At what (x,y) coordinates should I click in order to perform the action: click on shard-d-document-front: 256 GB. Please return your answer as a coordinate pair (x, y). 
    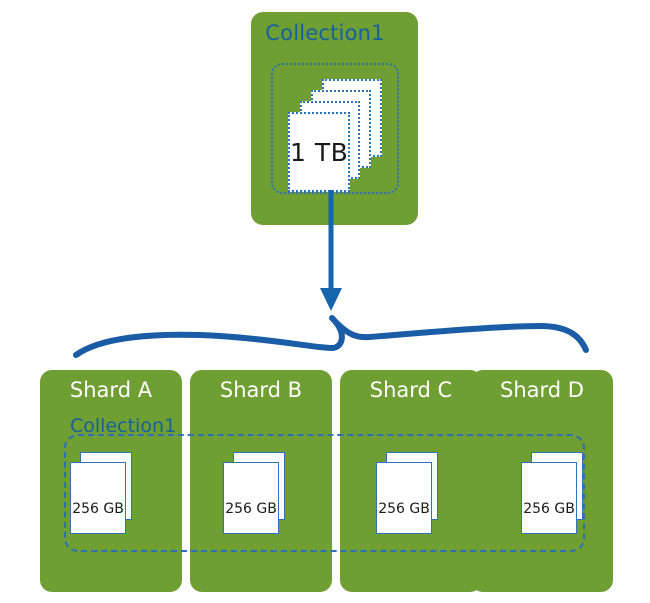
    Looking at the image, I should click on (549, 498).